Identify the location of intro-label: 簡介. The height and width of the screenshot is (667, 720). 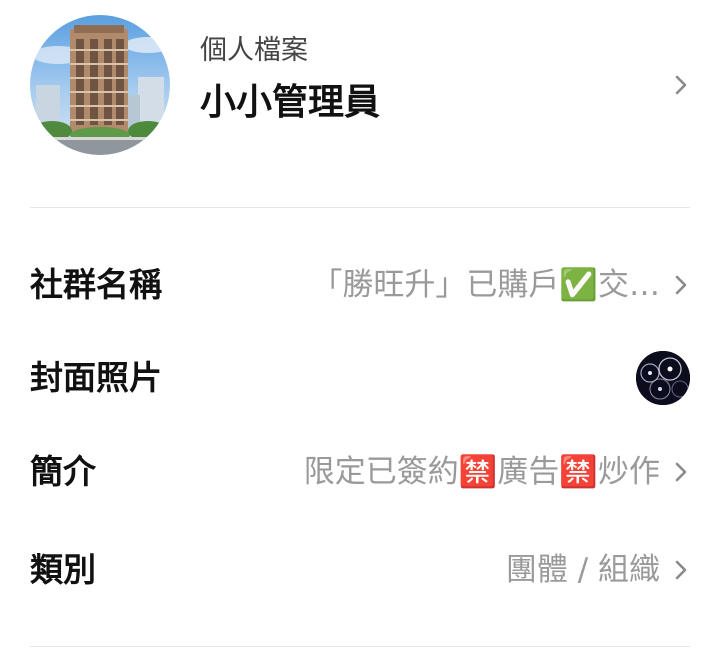
(63, 471).